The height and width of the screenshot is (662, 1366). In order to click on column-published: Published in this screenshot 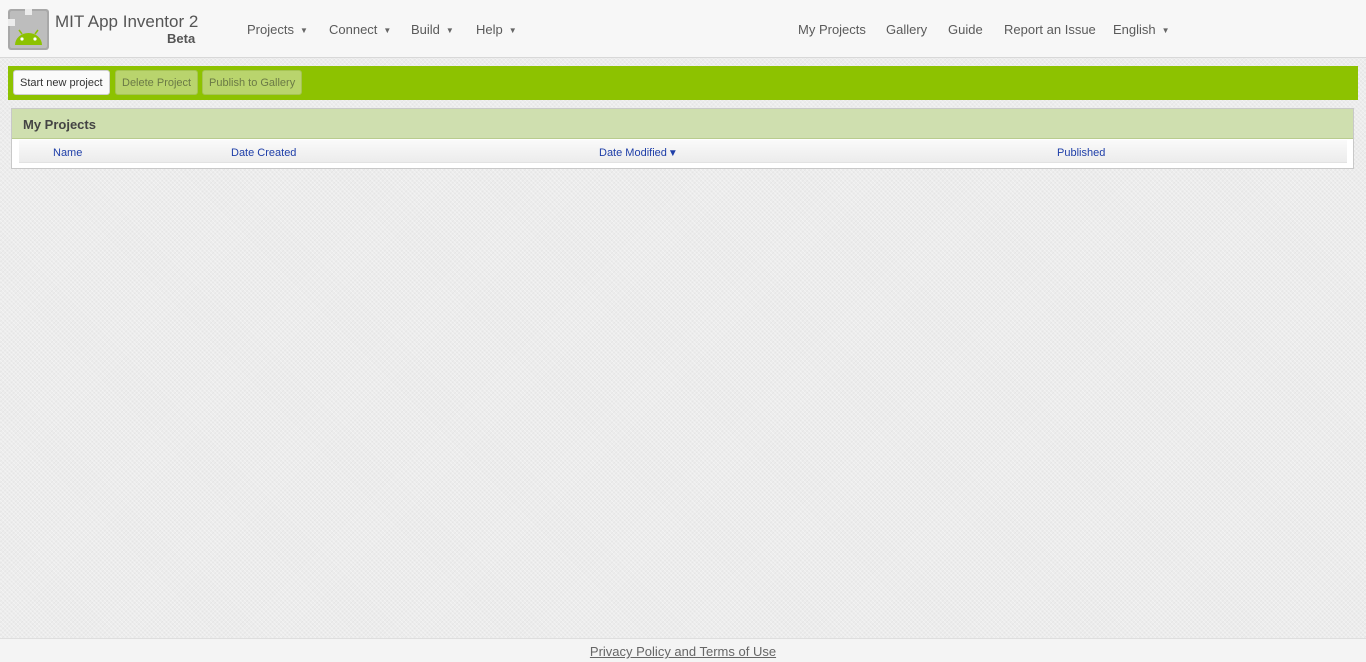, I will do `click(1081, 153)`.